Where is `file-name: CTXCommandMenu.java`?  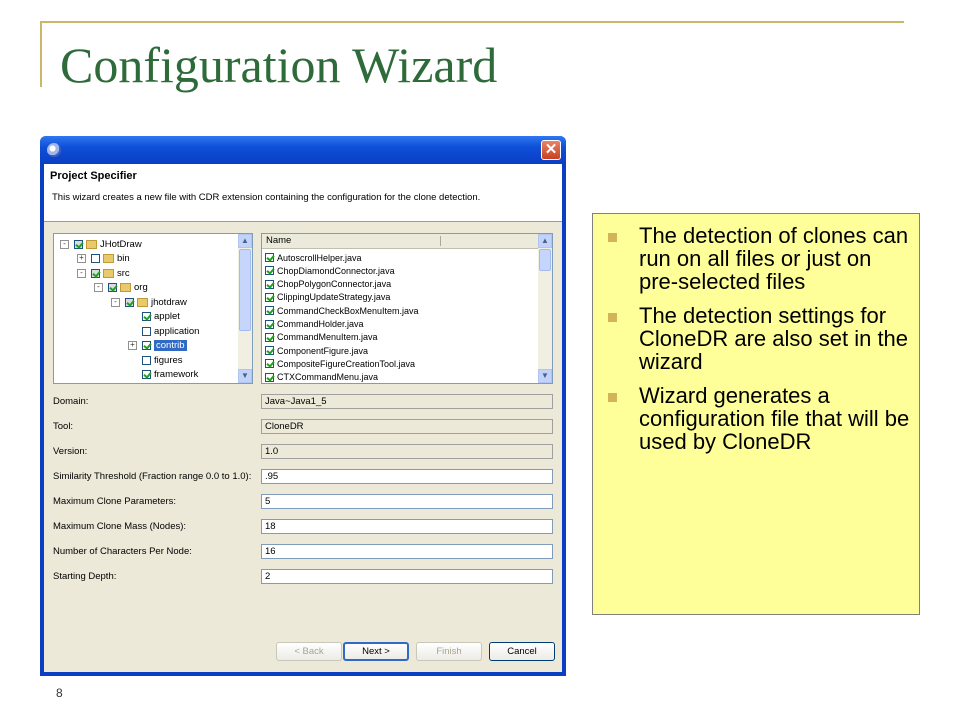
file-name: CTXCommandMenu.java is located at coordinates (328, 377).